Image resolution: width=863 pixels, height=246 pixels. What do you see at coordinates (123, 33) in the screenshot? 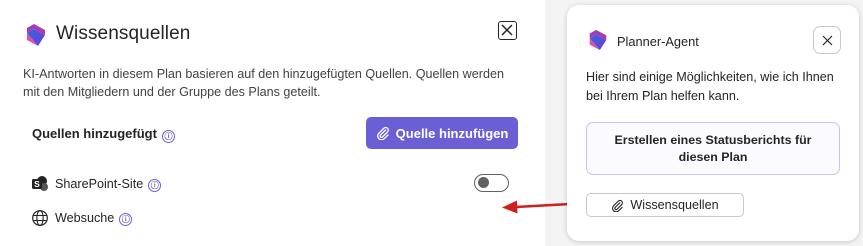
I see `dialog-title: Wissensquellen` at bounding box center [123, 33].